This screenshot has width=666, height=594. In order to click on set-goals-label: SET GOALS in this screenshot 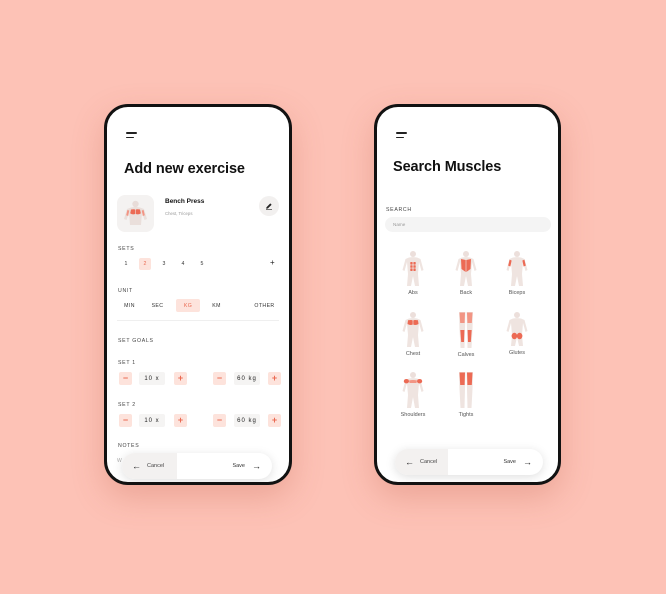, I will do `click(136, 341)`.